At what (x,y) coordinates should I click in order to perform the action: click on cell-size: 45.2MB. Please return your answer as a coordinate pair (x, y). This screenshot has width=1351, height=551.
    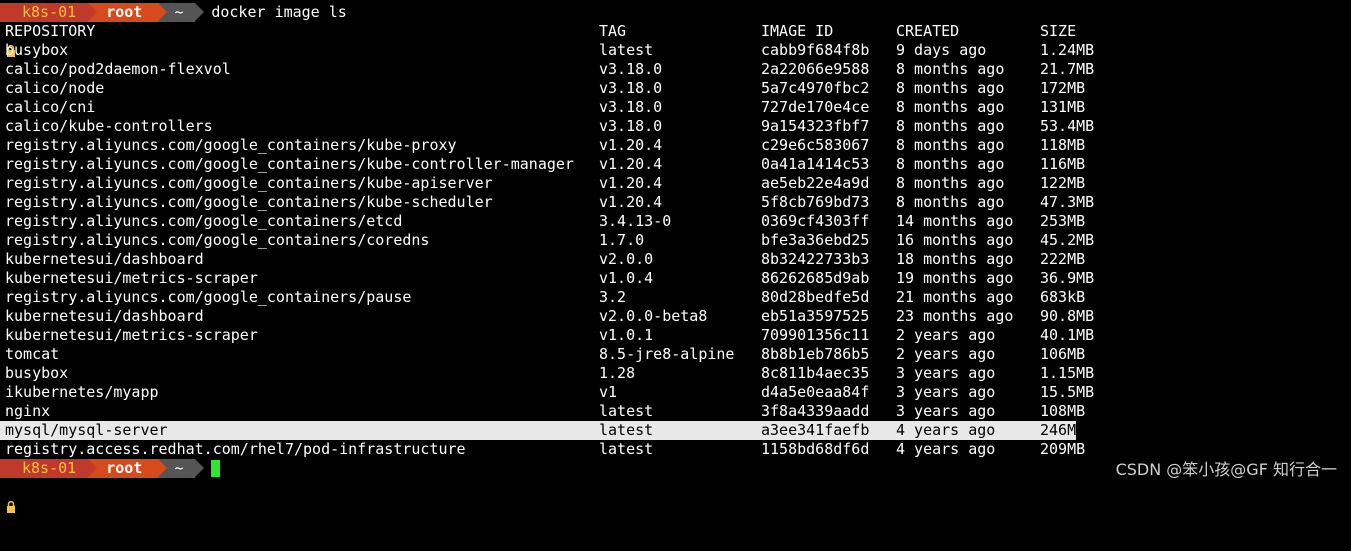
    Looking at the image, I should click on (1067, 240).